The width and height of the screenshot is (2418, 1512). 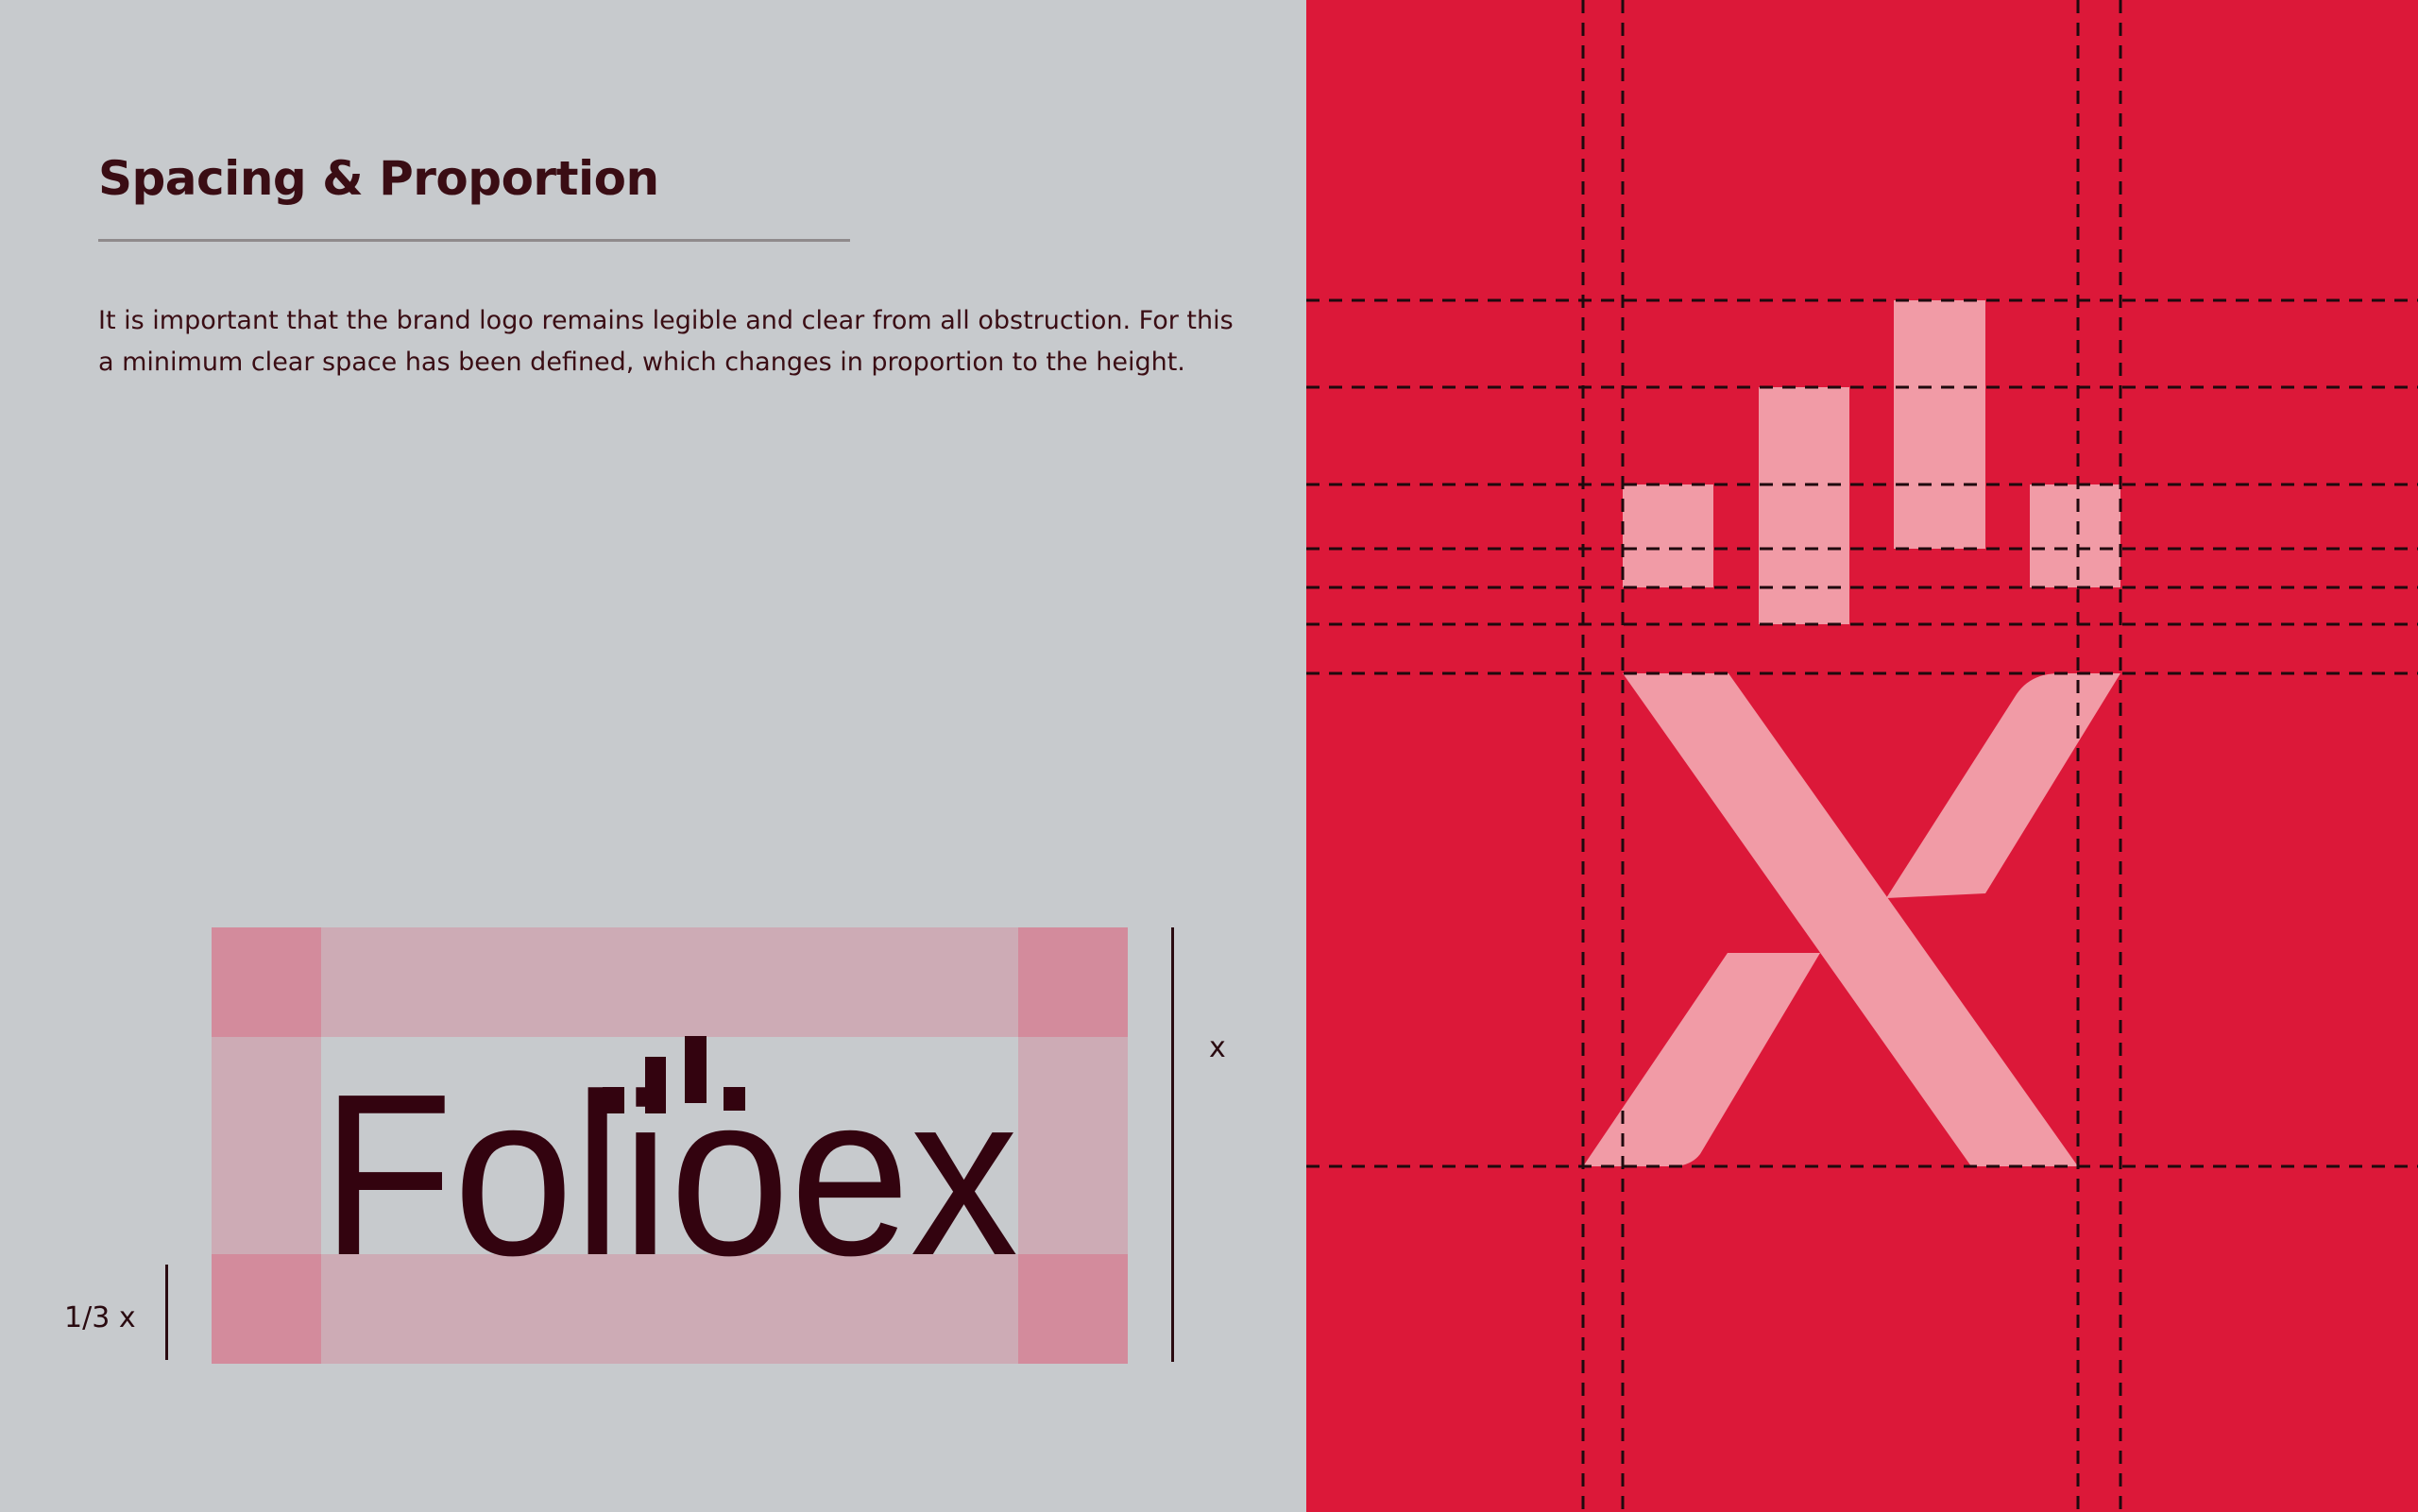 I want to click on clearspace-label: 1/3 x, so click(x=100, y=1317).